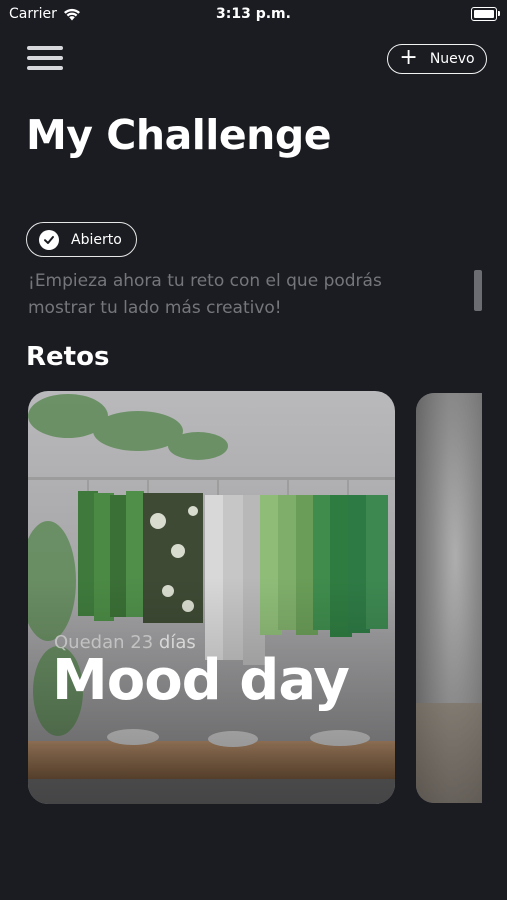 This screenshot has width=507, height=900. Describe the element at coordinates (45, 59) in the screenshot. I see `menu-icon` at that location.